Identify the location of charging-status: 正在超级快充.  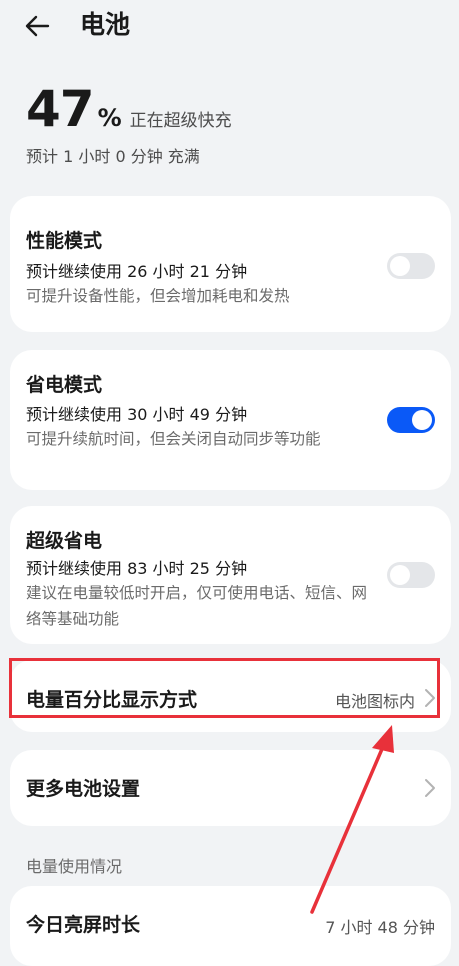
(180, 121).